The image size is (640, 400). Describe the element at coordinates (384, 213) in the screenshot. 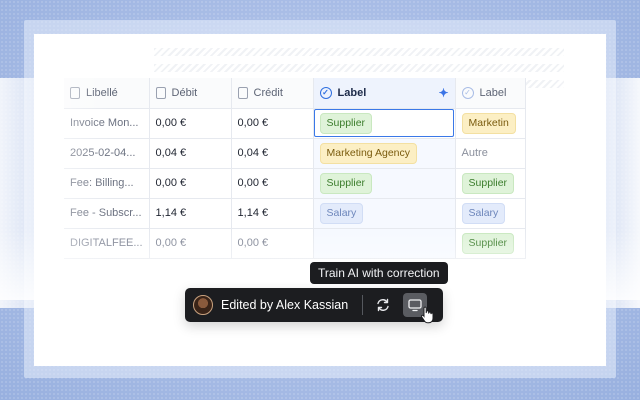

I see `cell-label: Salary` at that location.